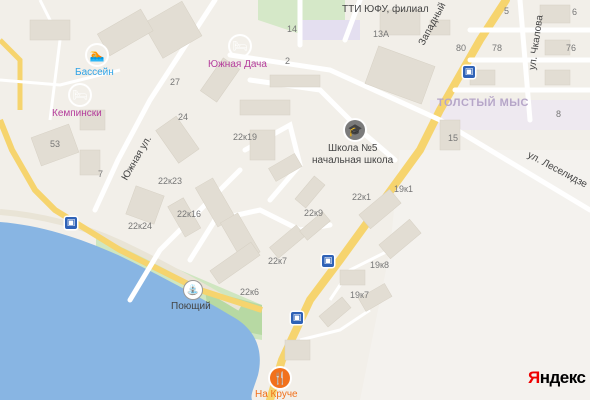  Describe the element at coordinates (288, 61) in the screenshot. I see `house-number: 2` at that location.